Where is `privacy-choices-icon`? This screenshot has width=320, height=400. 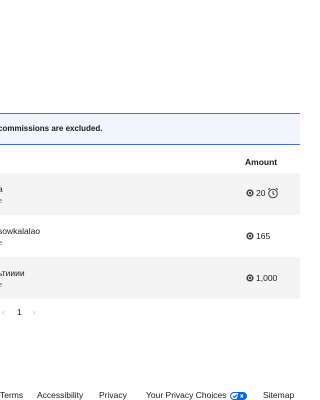
privacy-choices-icon is located at coordinates (238, 395).